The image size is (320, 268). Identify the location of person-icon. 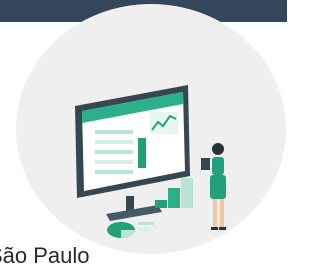
(213, 186).